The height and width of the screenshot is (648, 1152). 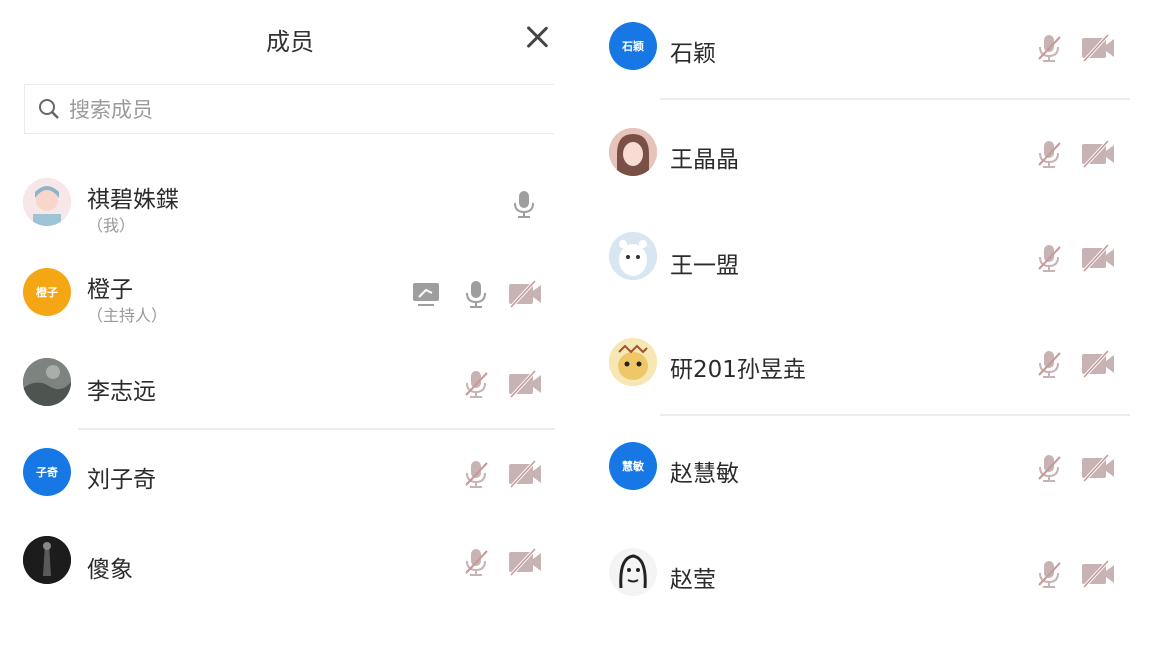 What do you see at coordinates (870, 260) in the screenshot?
I see `member-row: 王一盟` at bounding box center [870, 260].